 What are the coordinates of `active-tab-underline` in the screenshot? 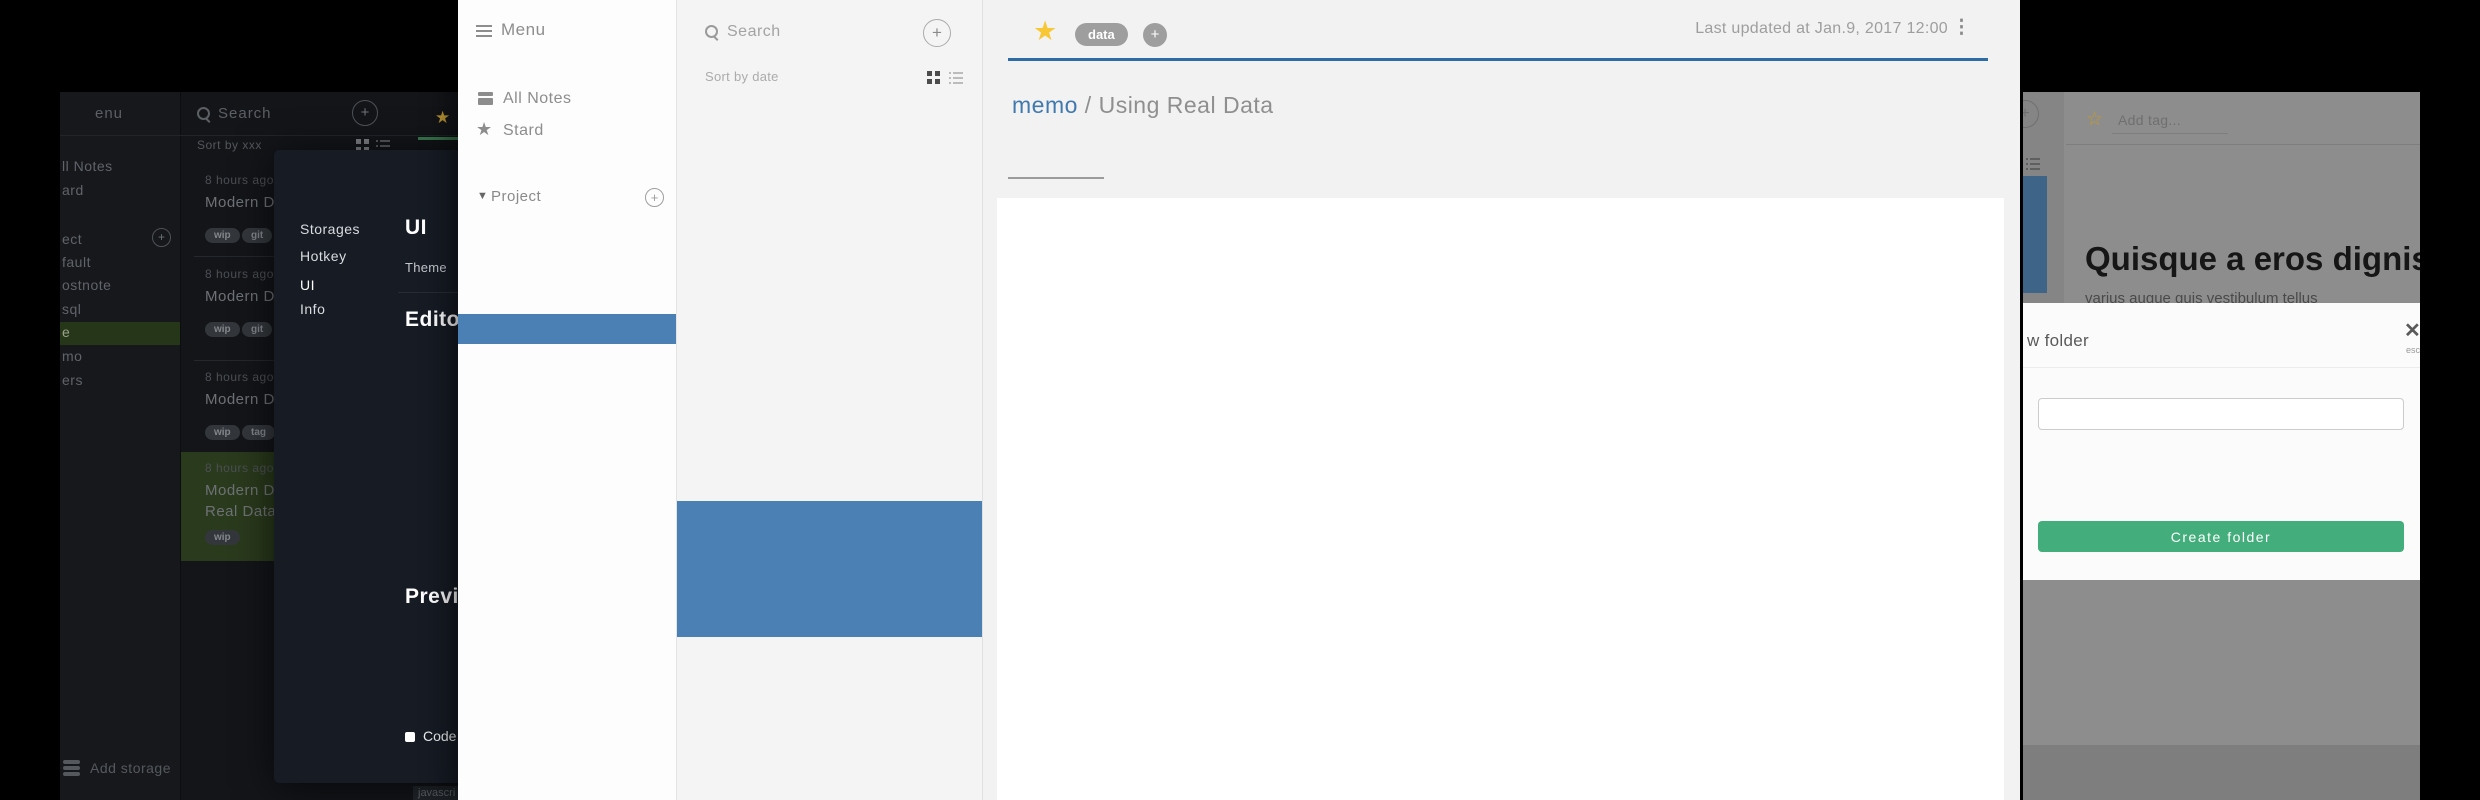 It's located at (1056, 178).